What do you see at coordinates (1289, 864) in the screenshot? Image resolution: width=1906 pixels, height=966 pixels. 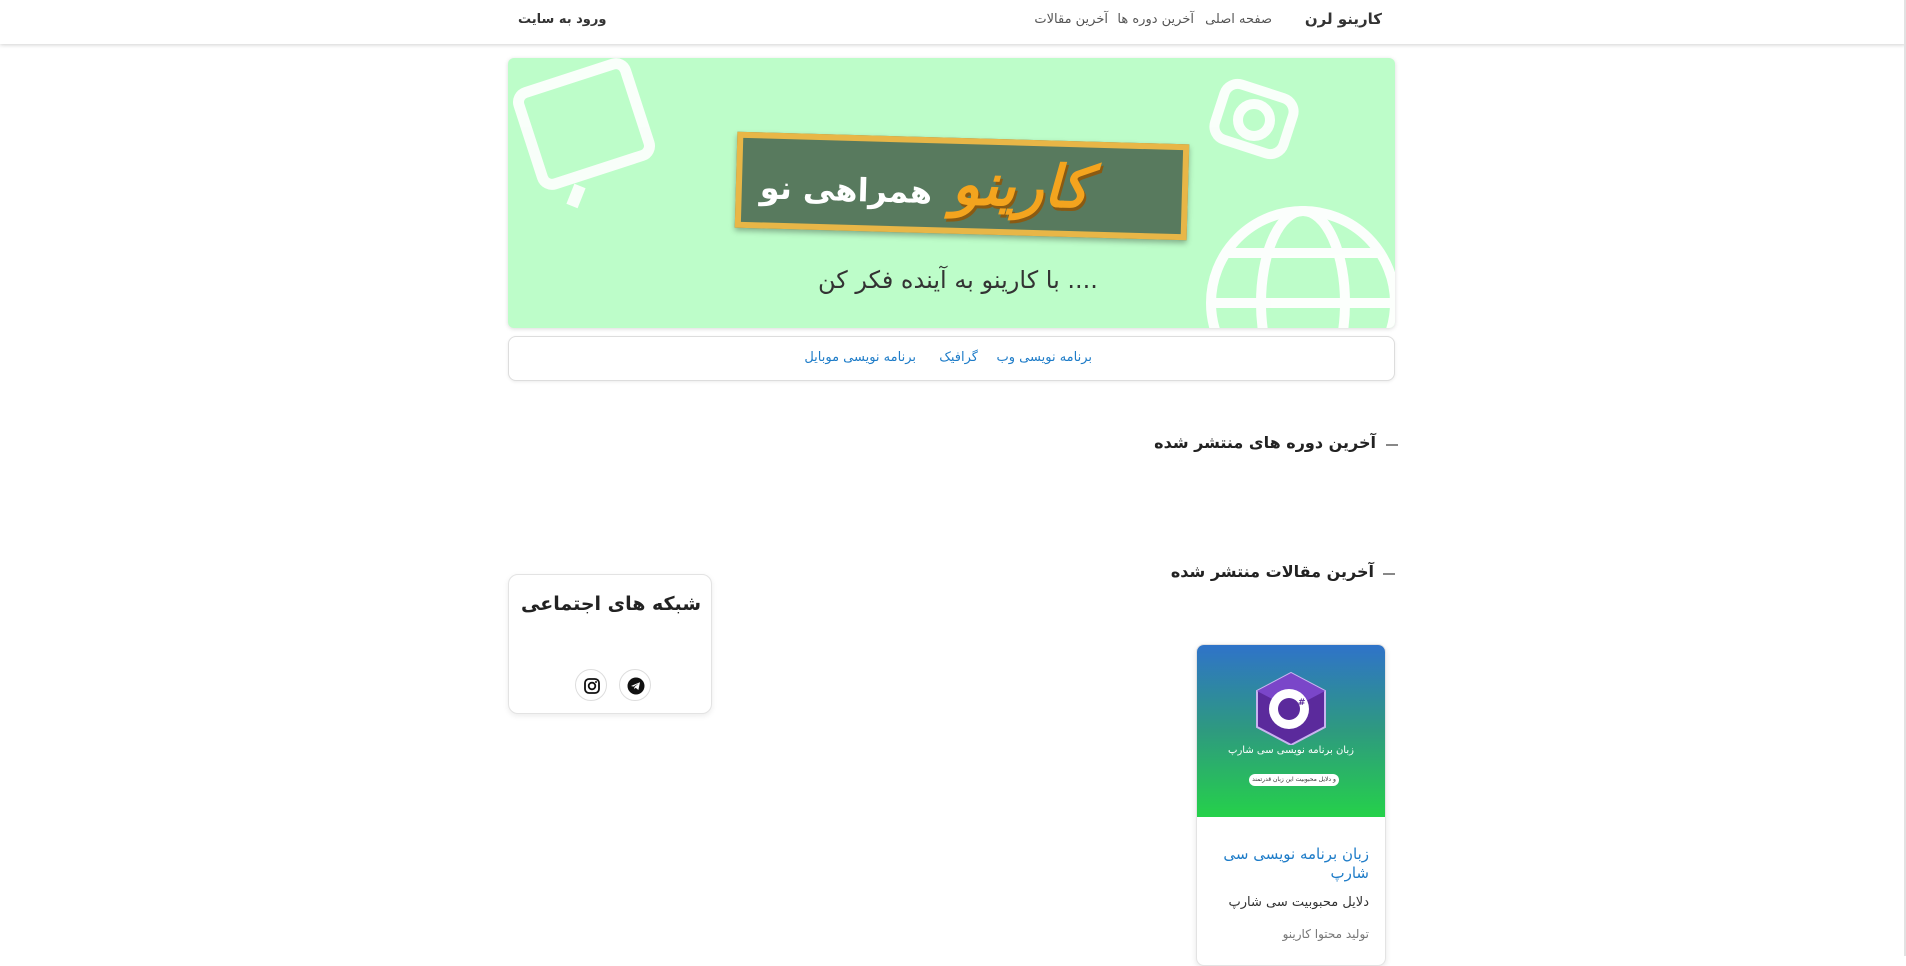 I see `article-title: زبان برنامه نویسی سی شارپ` at bounding box center [1289, 864].